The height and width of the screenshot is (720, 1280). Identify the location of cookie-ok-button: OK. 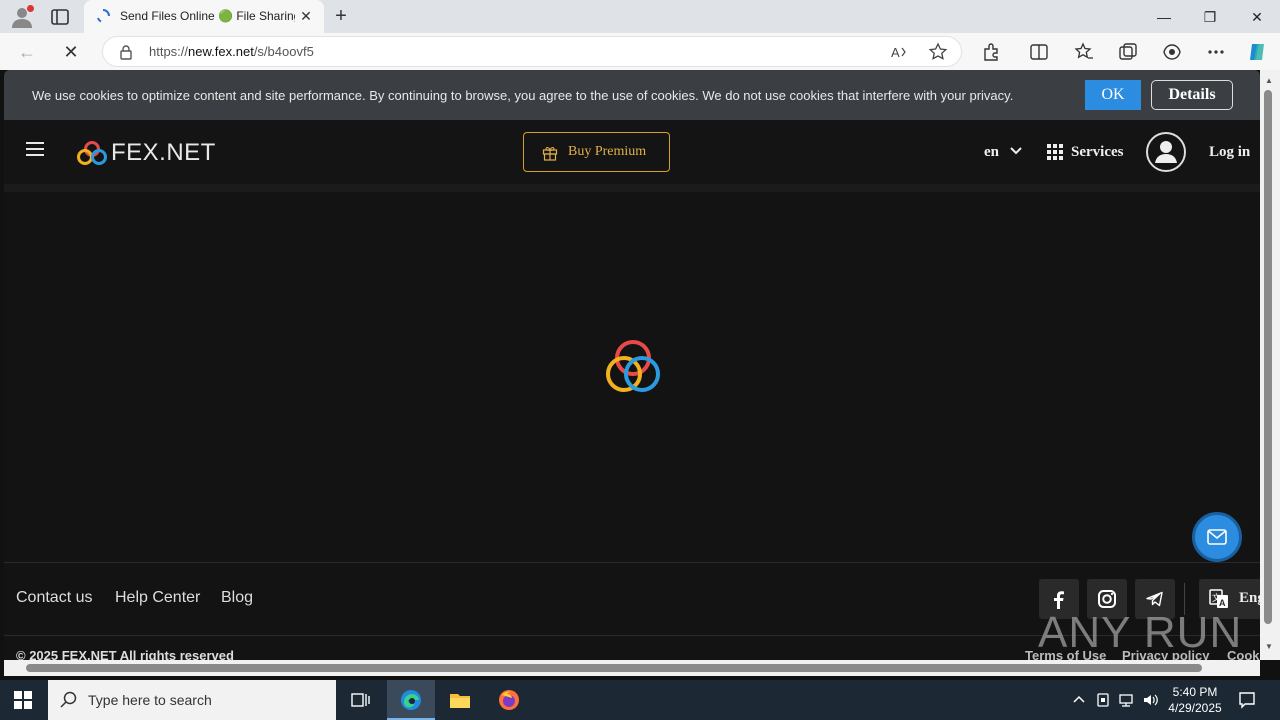
(1113, 95).